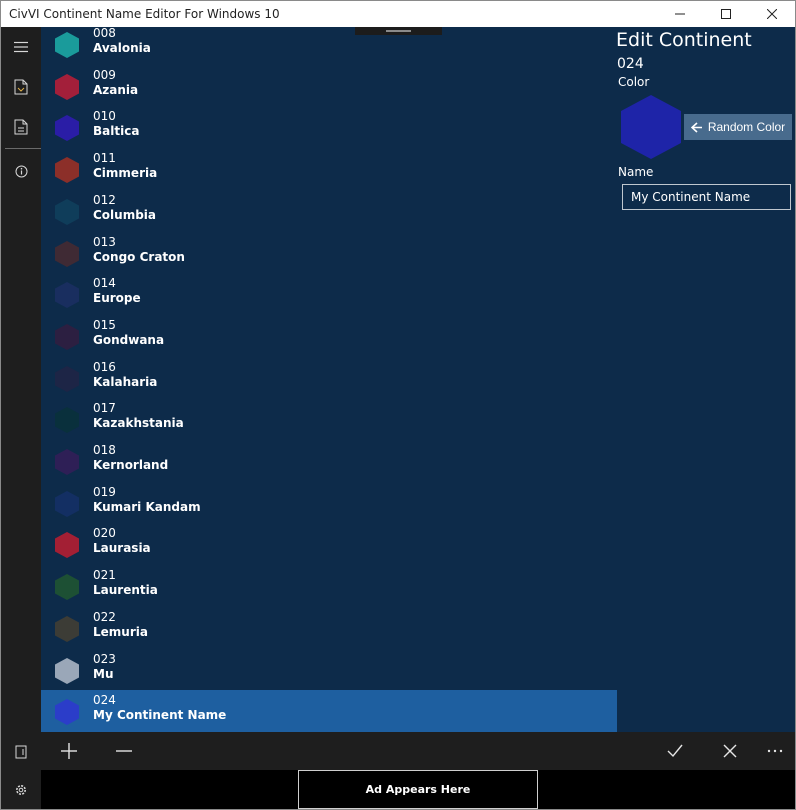  I want to click on edit-title: Edit Continent, so click(684, 40).